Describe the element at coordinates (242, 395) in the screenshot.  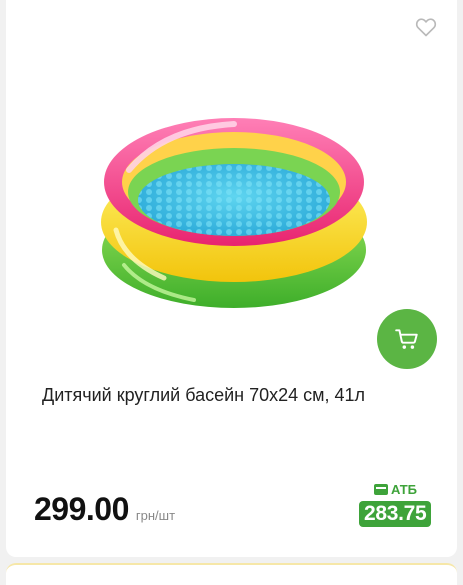
I see `product-title: Дитячий круглий басейн 70х24 см, 41л` at that location.